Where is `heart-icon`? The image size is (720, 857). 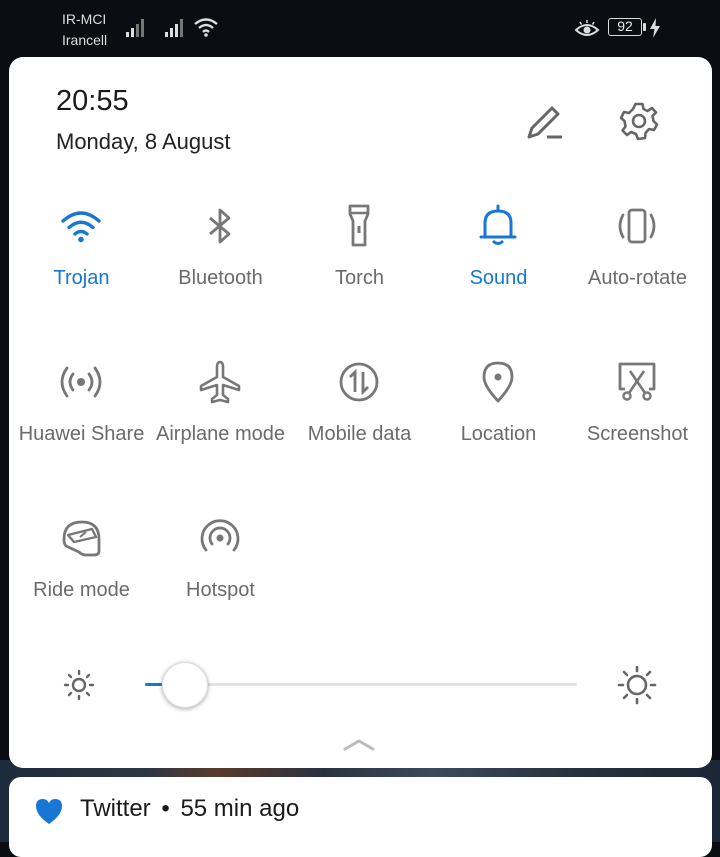
heart-icon is located at coordinates (49, 811).